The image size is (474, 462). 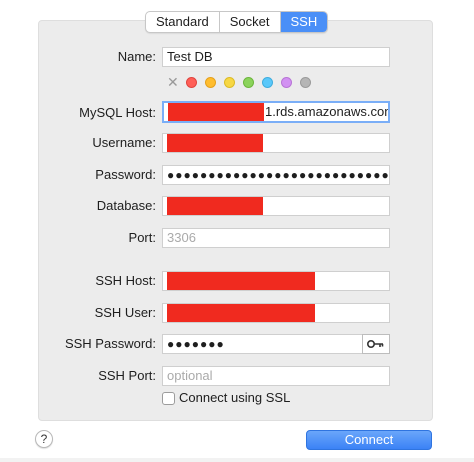 I want to click on help-button: ?, so click(x=44, y=439).